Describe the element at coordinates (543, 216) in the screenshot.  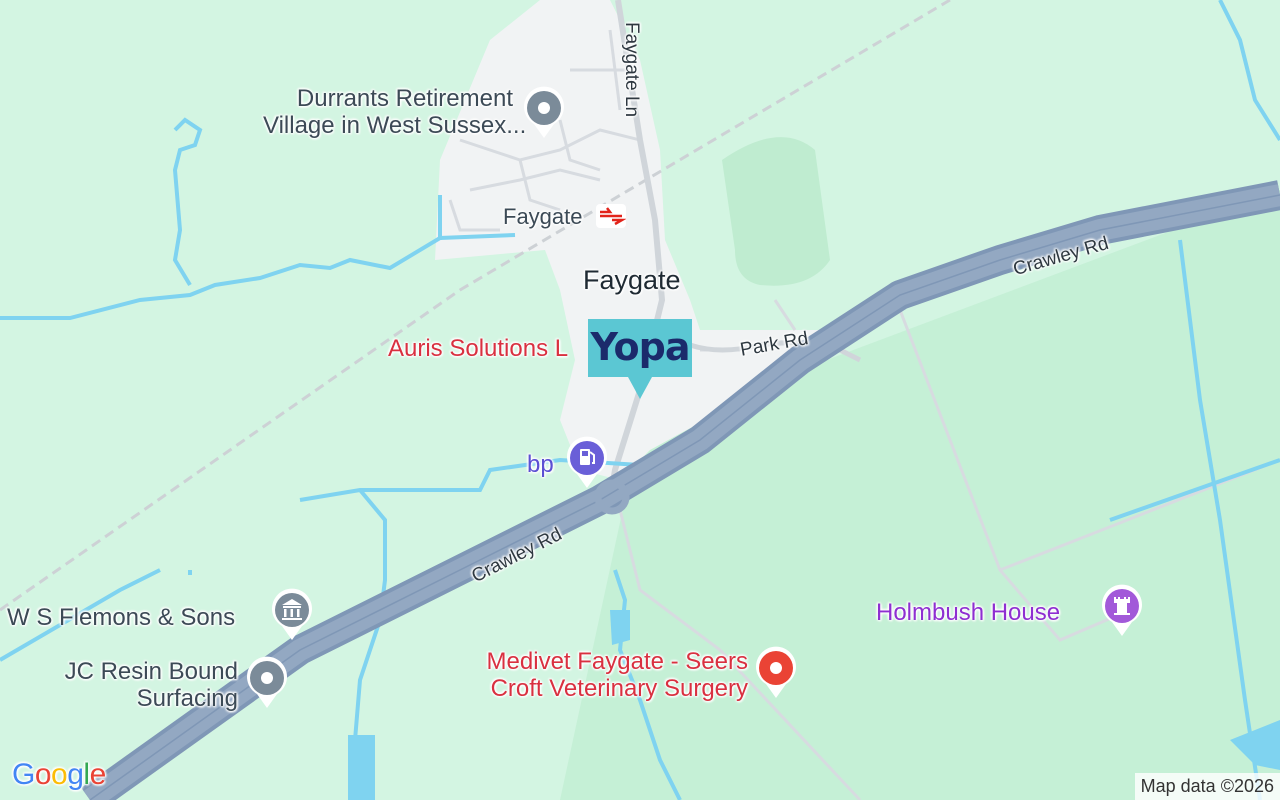
I see `station-label: Faygate` at that location.